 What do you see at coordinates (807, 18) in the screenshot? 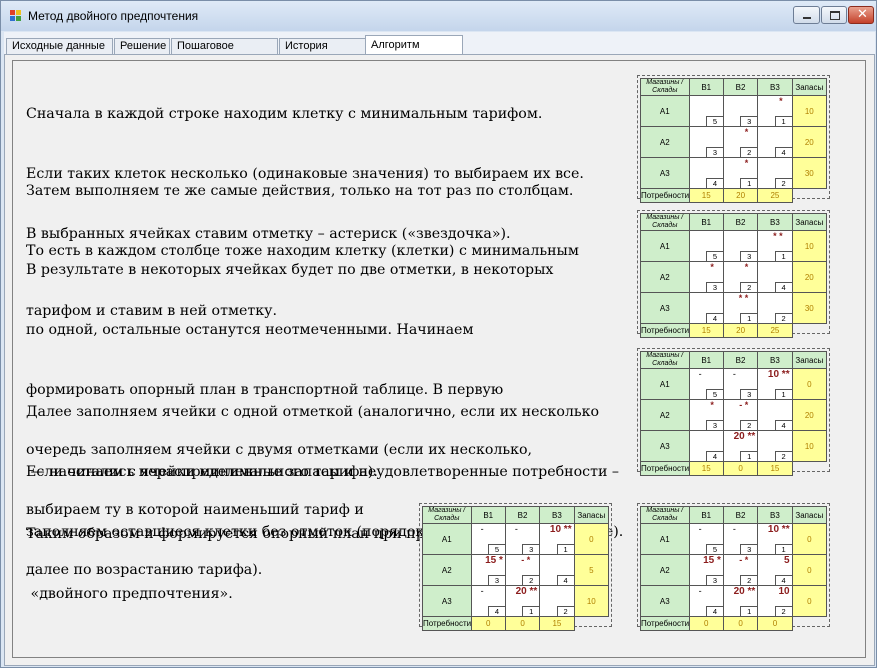
I see `minimize-icon` at bounding box center [807, 18].